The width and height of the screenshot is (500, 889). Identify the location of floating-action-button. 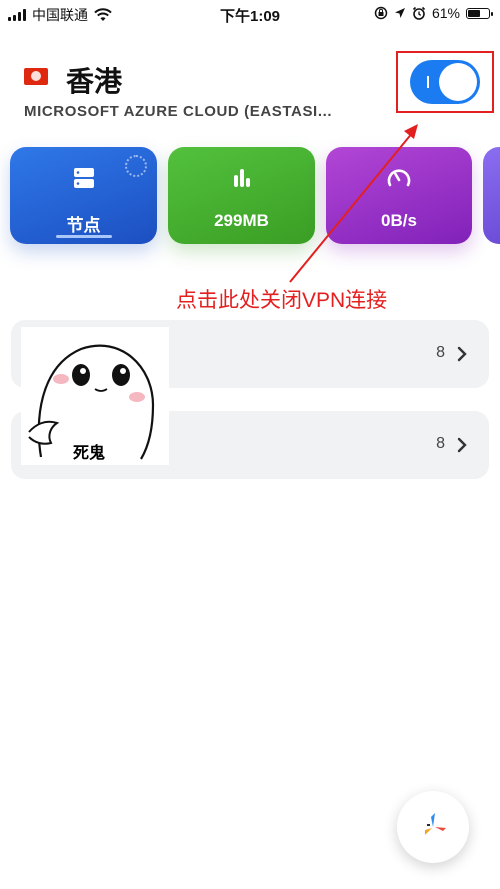
(433, 827).